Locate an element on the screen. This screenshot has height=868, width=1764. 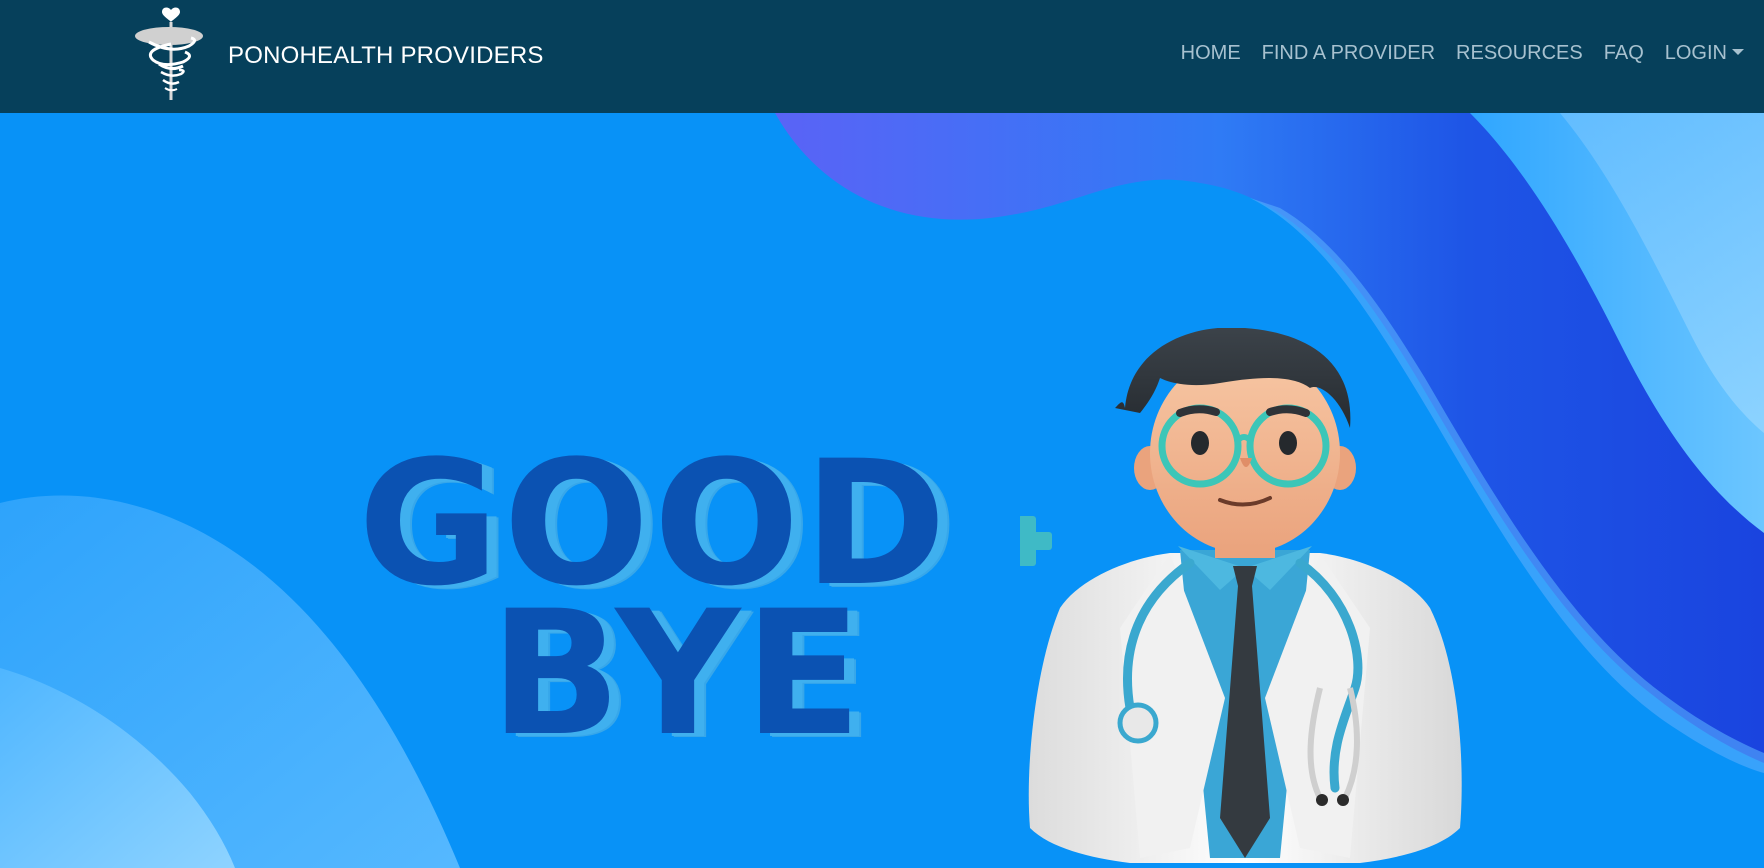
caret-down-icon is located at coordinates (1738, 52).